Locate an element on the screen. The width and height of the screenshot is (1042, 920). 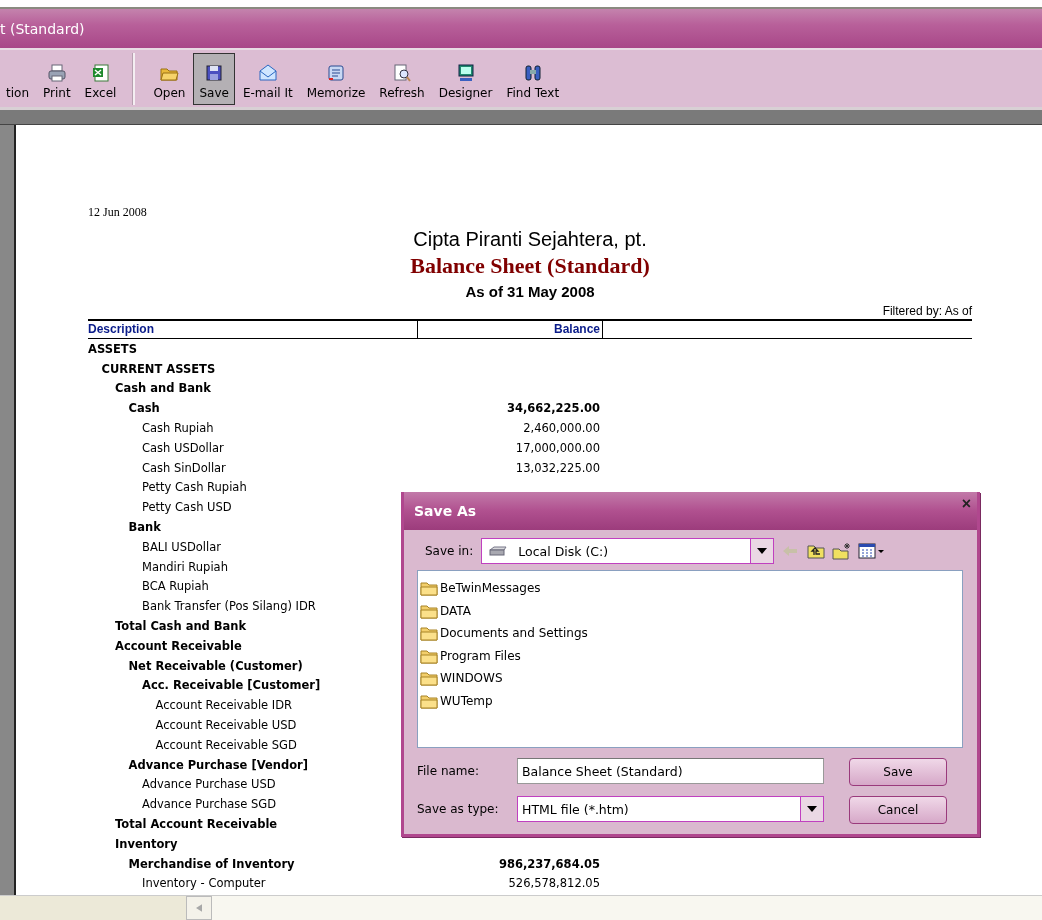
account-label: Bank is located at coordinates (144, 527).